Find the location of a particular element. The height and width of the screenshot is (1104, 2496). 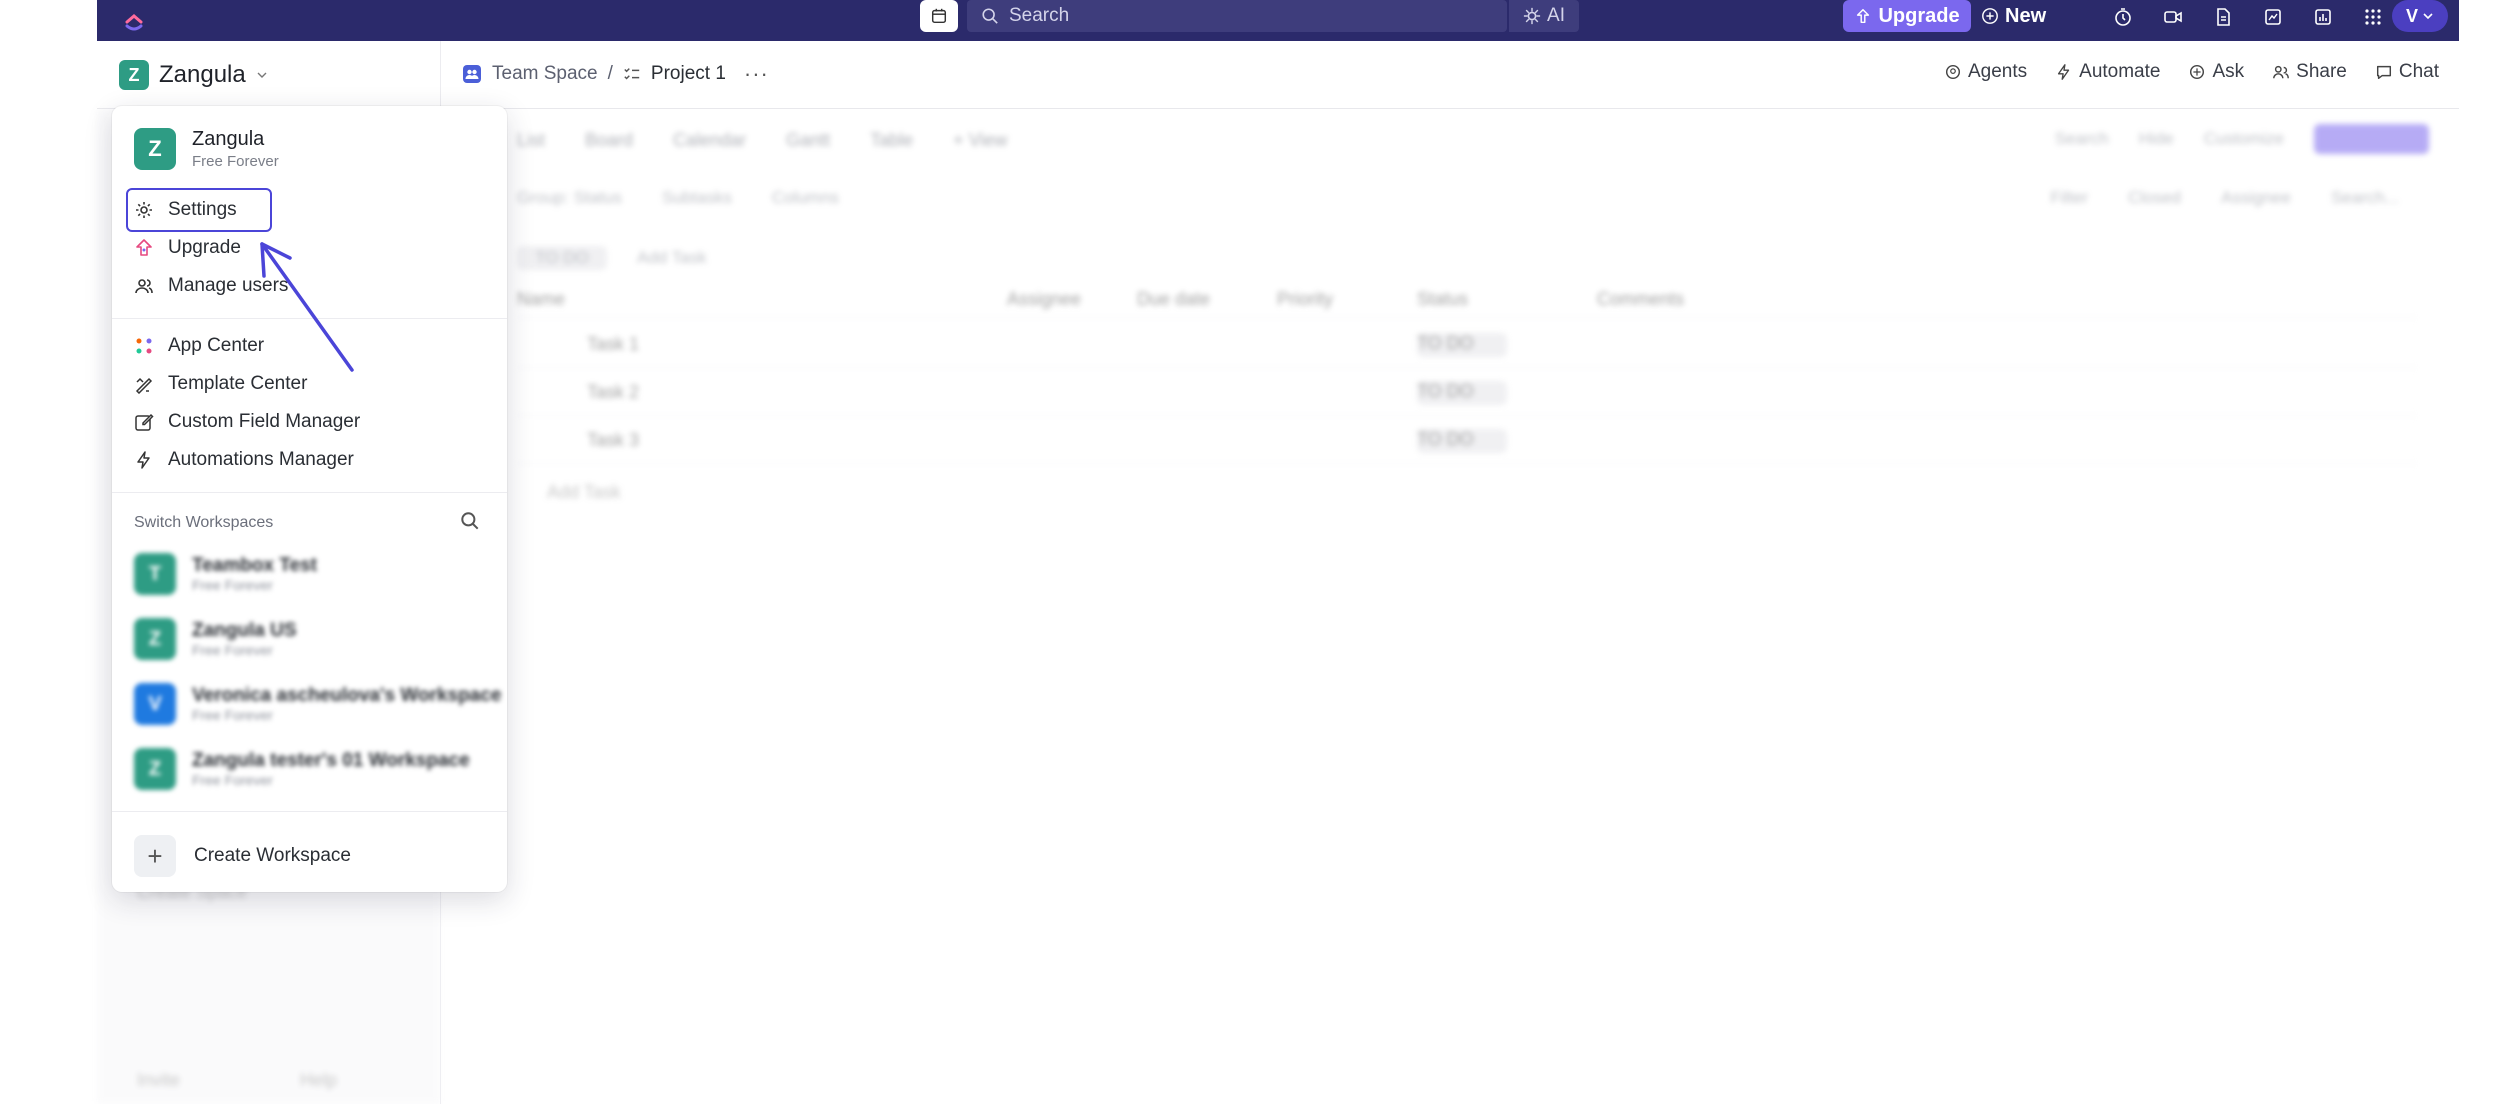

timer-icon is located at coordinates (2123, 17).